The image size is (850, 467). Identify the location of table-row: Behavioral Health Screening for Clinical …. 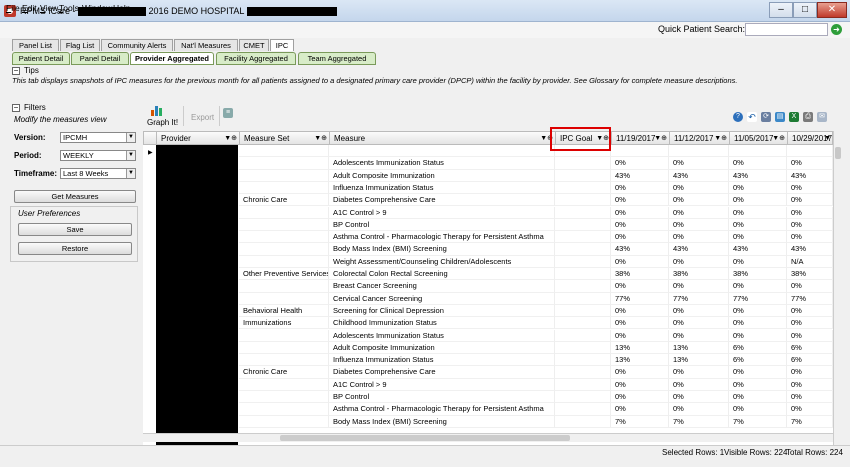
(488, 311).